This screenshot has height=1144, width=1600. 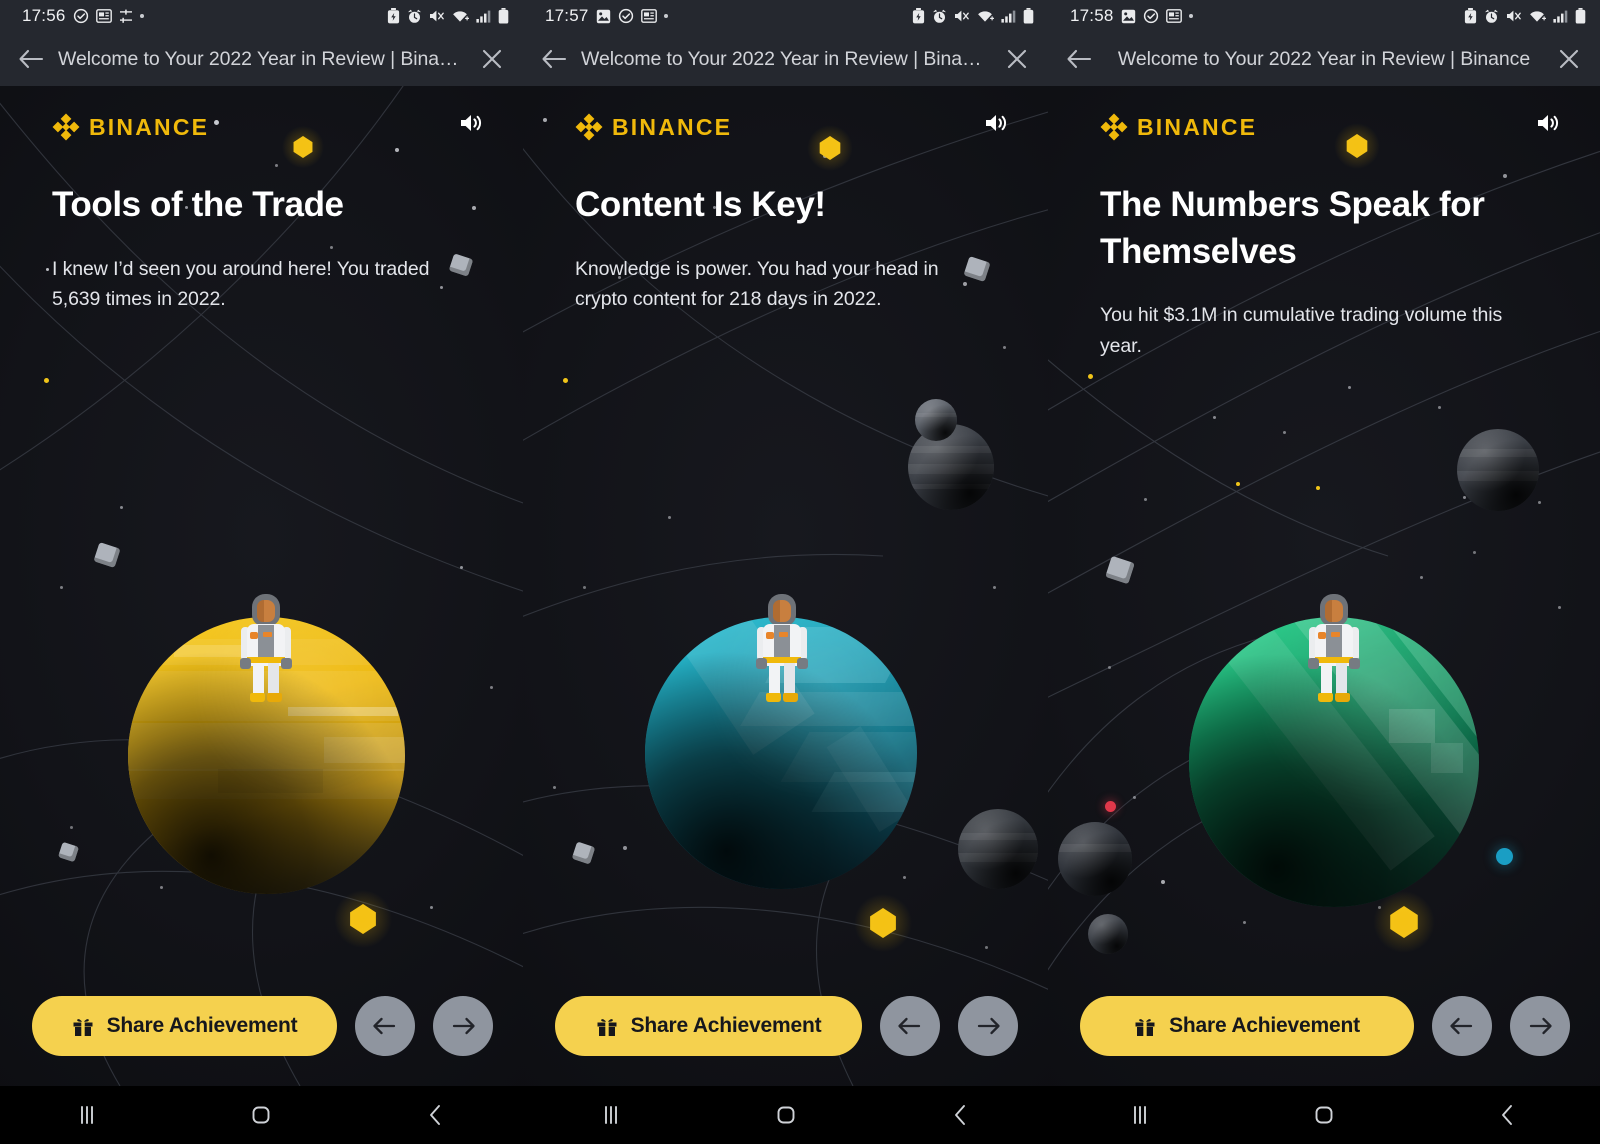 What do you see at coordinates (266, 755) in the screenshot?
I see `planet-yellow` at bounding box center [266, 755].